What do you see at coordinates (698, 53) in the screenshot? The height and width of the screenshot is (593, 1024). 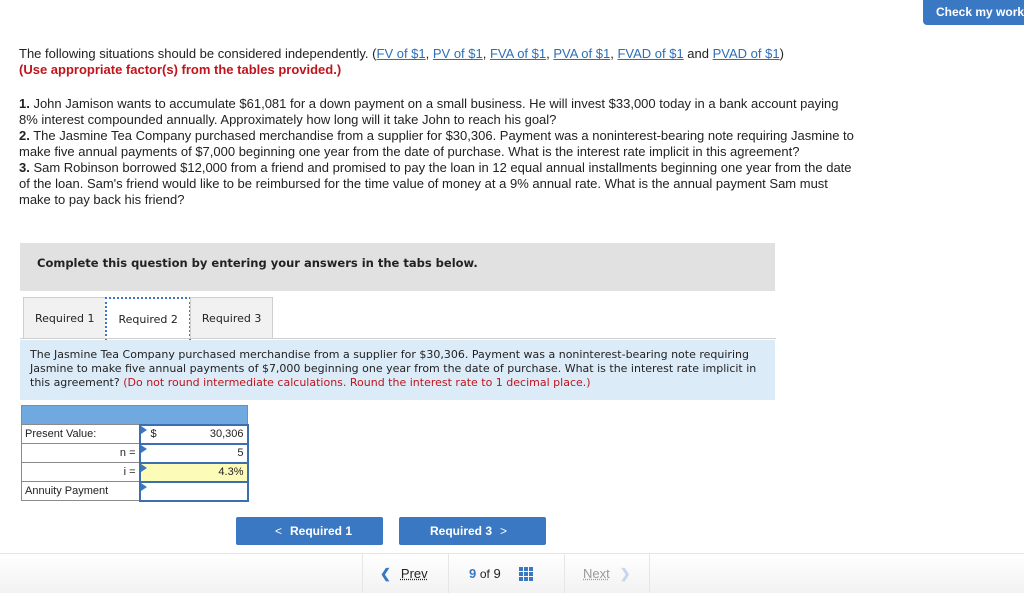 I see `separator: and` at bounding box center [698, 53].